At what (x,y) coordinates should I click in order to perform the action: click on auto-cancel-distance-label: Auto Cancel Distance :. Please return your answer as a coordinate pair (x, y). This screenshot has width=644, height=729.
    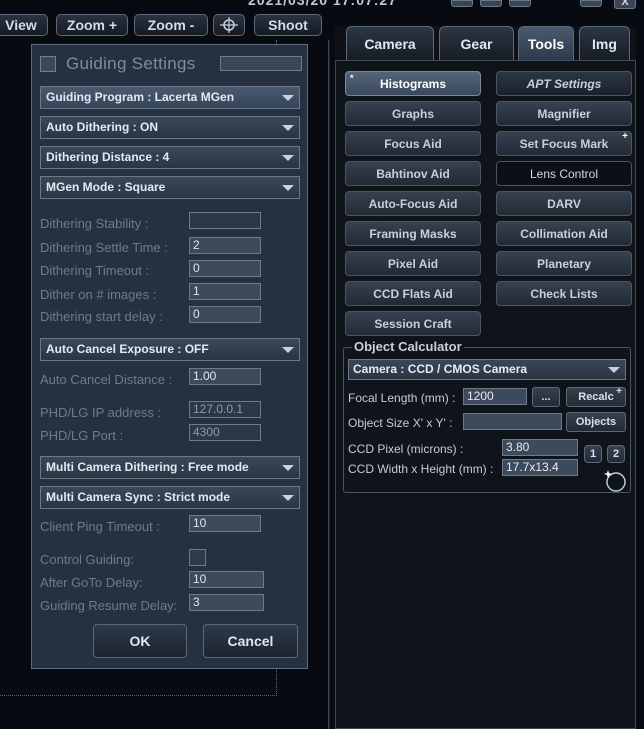
    Looking at the image, I should click on (106, 379).